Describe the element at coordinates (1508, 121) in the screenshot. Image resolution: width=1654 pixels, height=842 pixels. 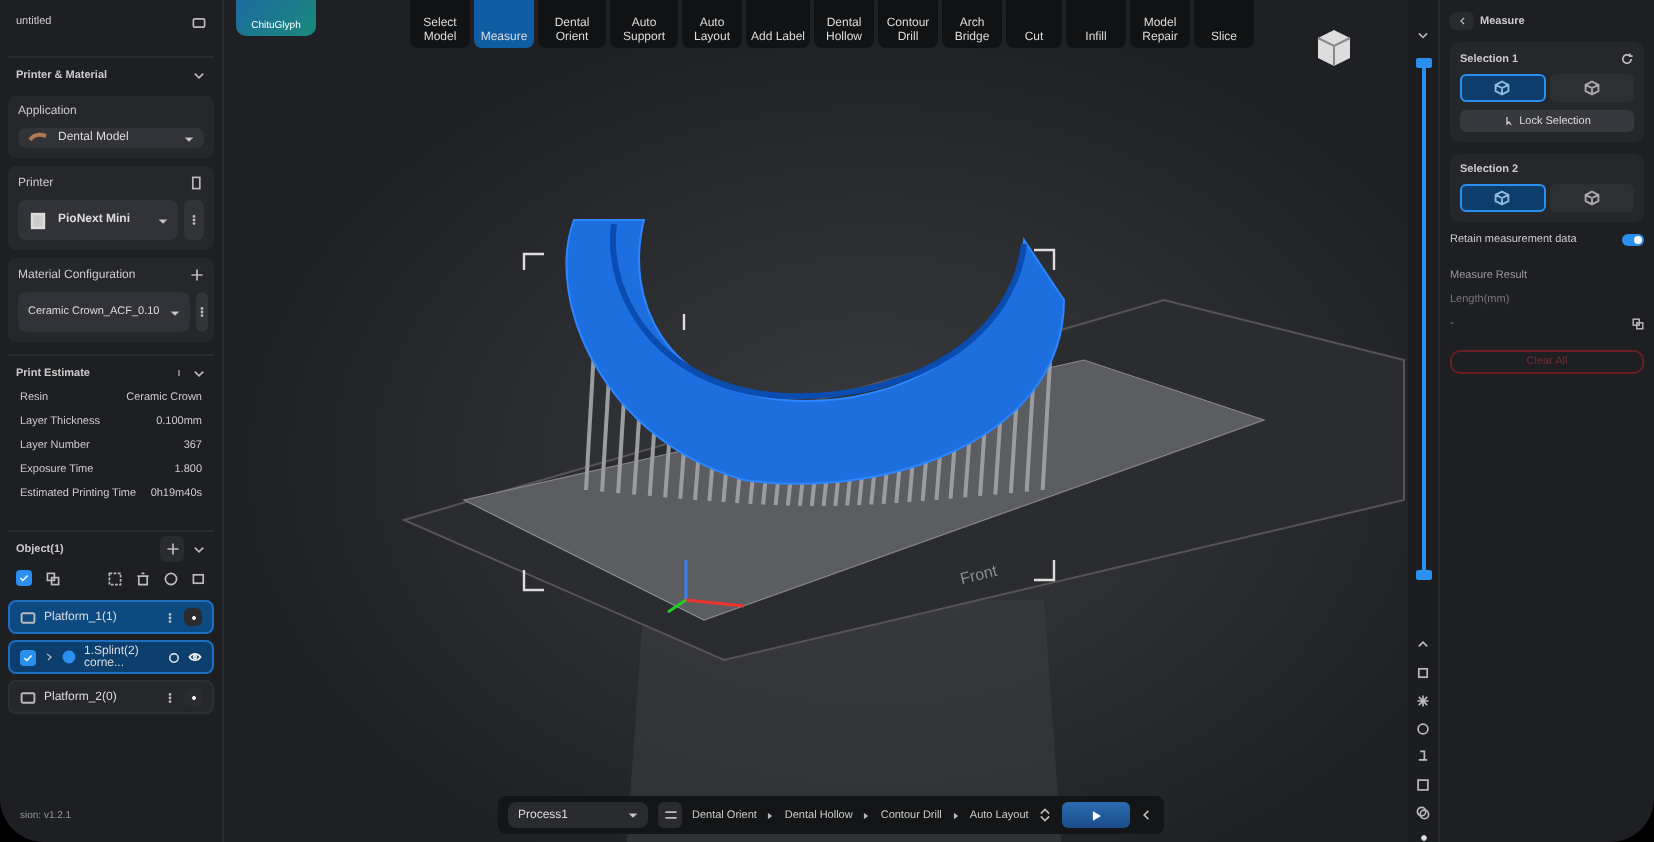
I see `cursor-icon` at that location.